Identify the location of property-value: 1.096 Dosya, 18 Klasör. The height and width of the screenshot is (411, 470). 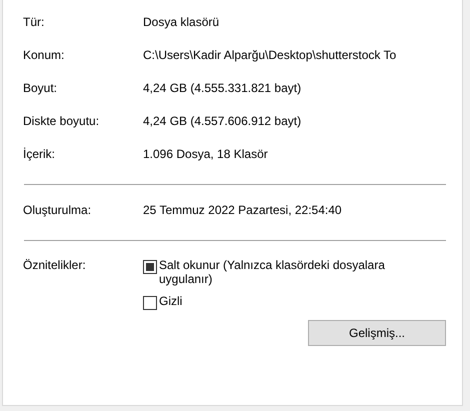
(205, 154).